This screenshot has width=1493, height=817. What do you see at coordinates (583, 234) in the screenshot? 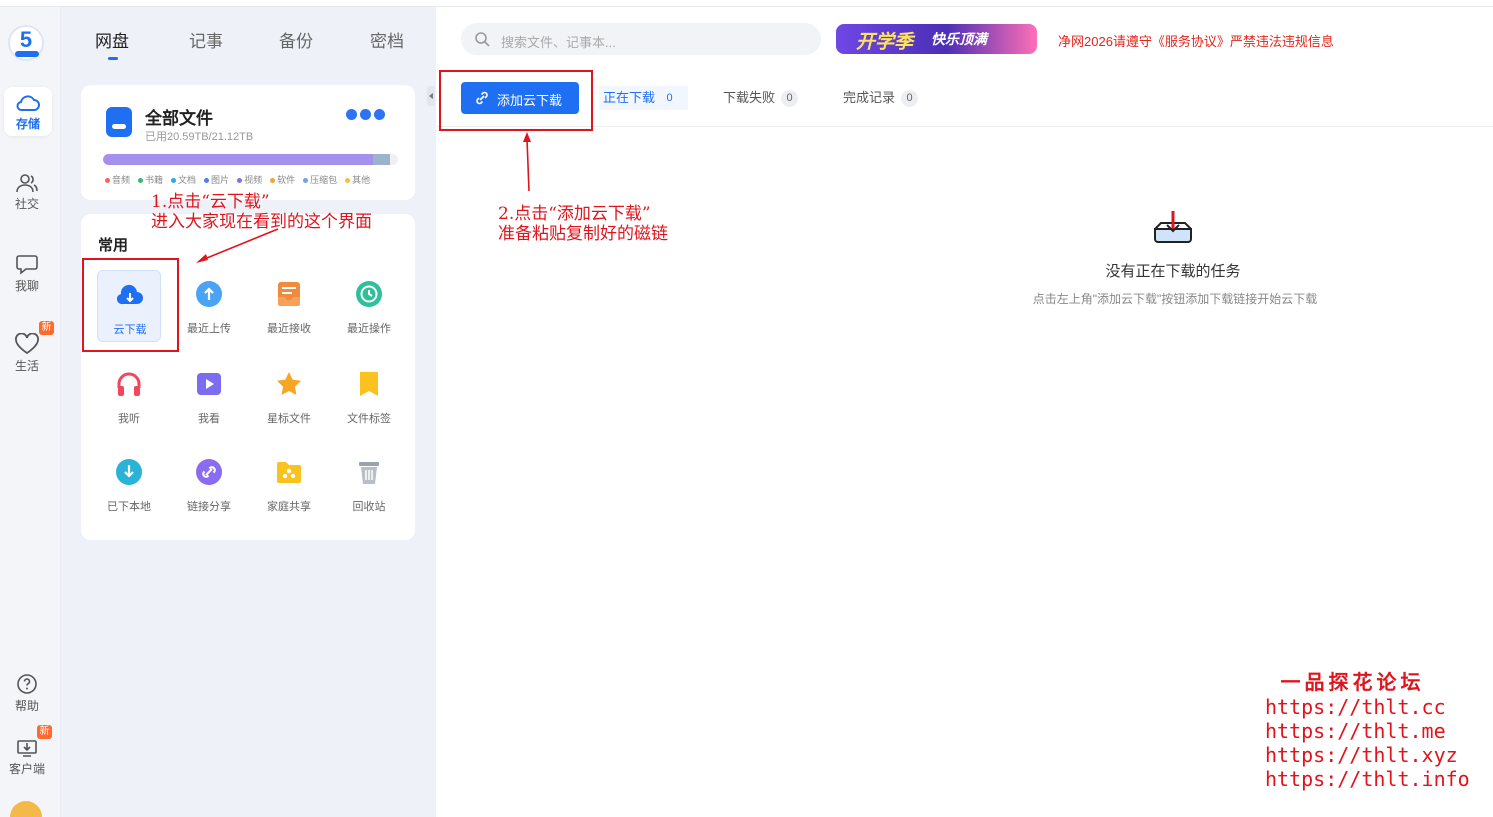
I see `annotation-step2-line2: 准备粘贴复制好的磁链` at bounding box center [583, 234].